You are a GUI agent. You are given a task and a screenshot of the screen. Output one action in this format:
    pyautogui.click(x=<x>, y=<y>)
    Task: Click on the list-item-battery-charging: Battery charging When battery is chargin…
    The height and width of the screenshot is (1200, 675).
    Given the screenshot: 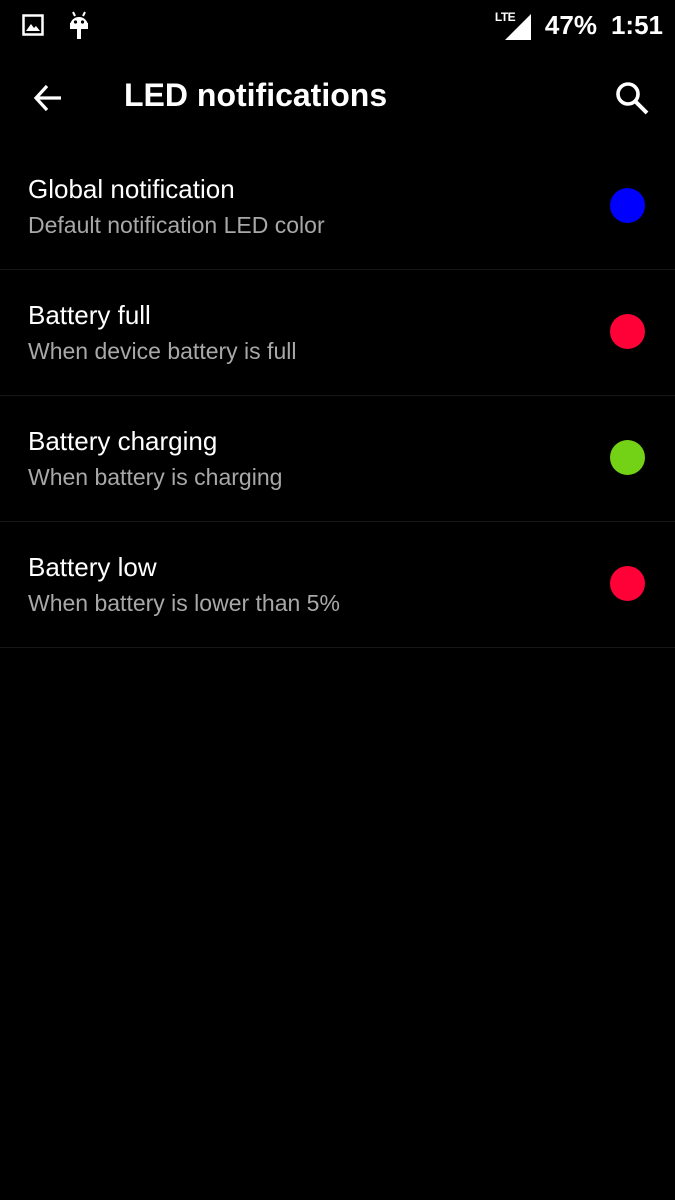 What is the action you would take?
    pyautogui.click(x=337, y=459)
    